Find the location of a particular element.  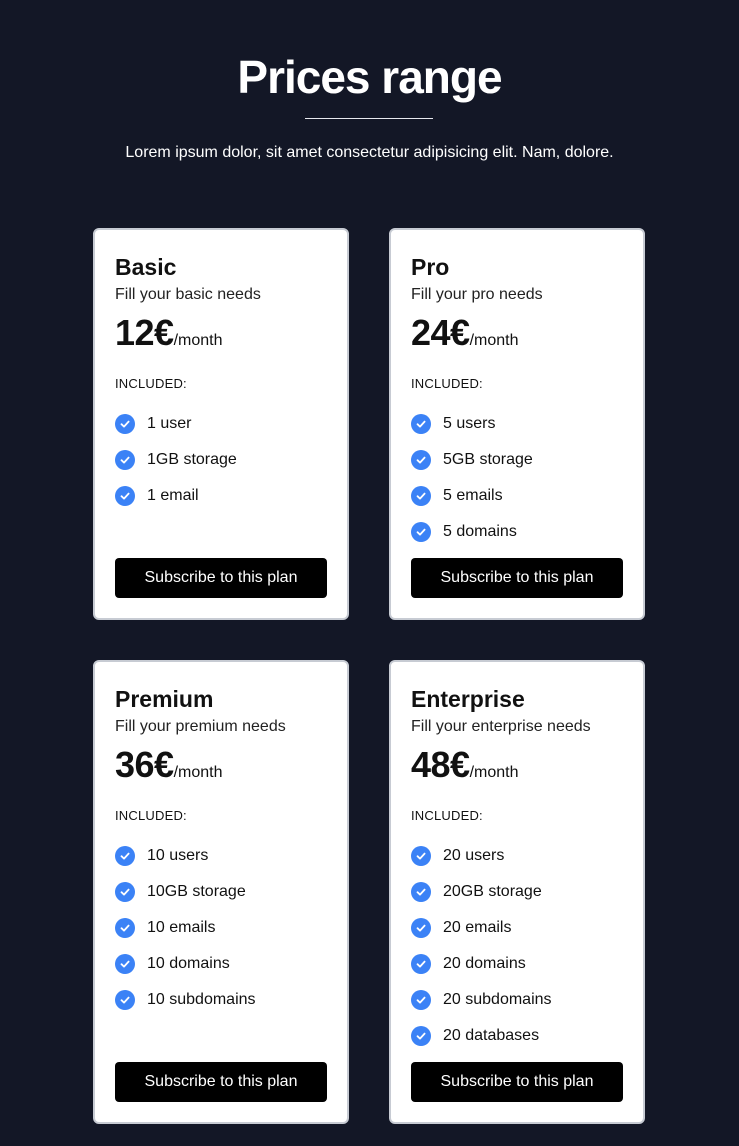

feature-label: 10 domains is located at coordinates (188, 963).